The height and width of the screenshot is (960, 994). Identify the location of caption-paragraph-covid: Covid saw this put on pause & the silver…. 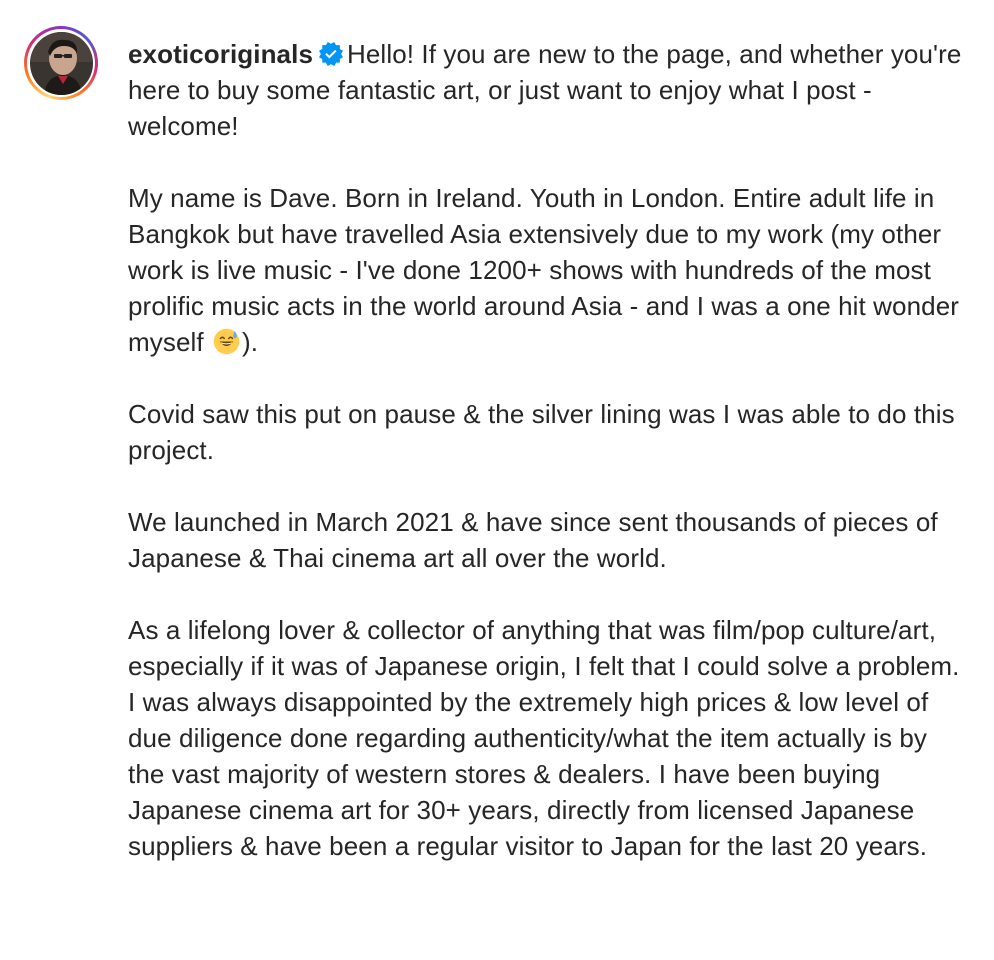
(541, 432).